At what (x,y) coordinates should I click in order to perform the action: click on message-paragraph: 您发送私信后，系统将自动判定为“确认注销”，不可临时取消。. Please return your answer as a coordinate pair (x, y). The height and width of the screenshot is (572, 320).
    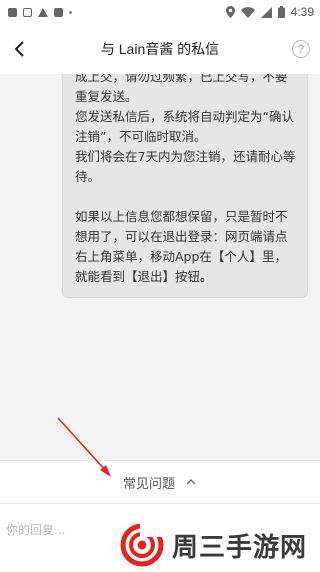
    Looking at the image, I should click on (184, 126).